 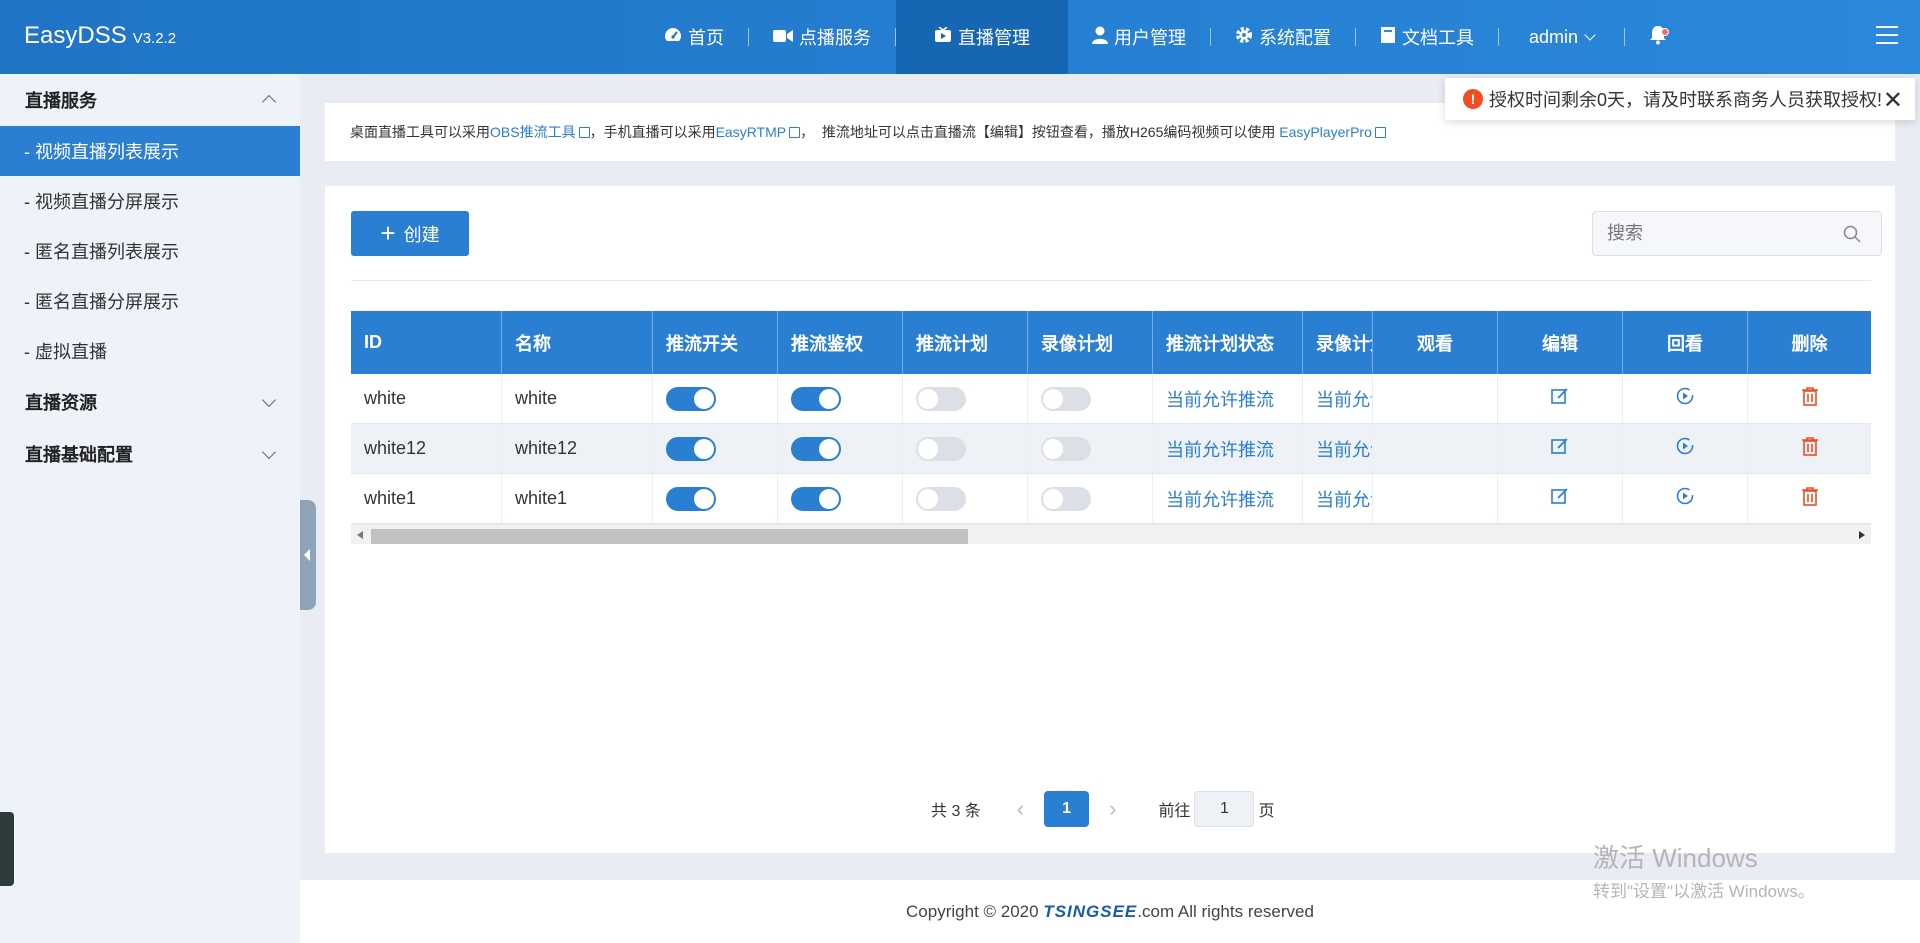 I want to click on sidebar-group-live-config: 直播基础配置, so click(x=150, y=454).